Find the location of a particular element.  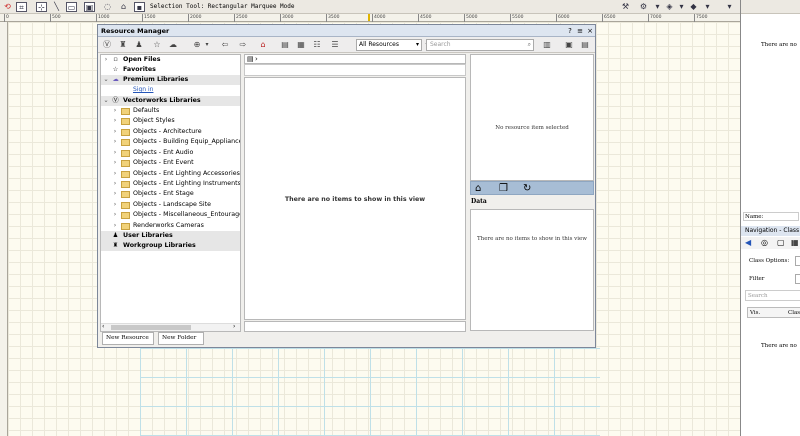

mode-icon: ▪ is located at coordinates (139, 7).